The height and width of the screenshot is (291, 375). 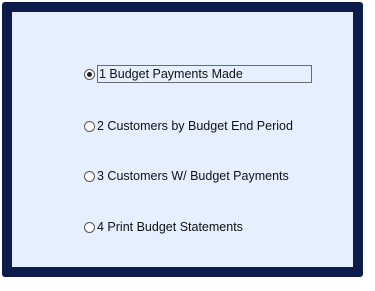 I want to click on option-label: 4 Print Budget Statements, so click(x=170, y=227).